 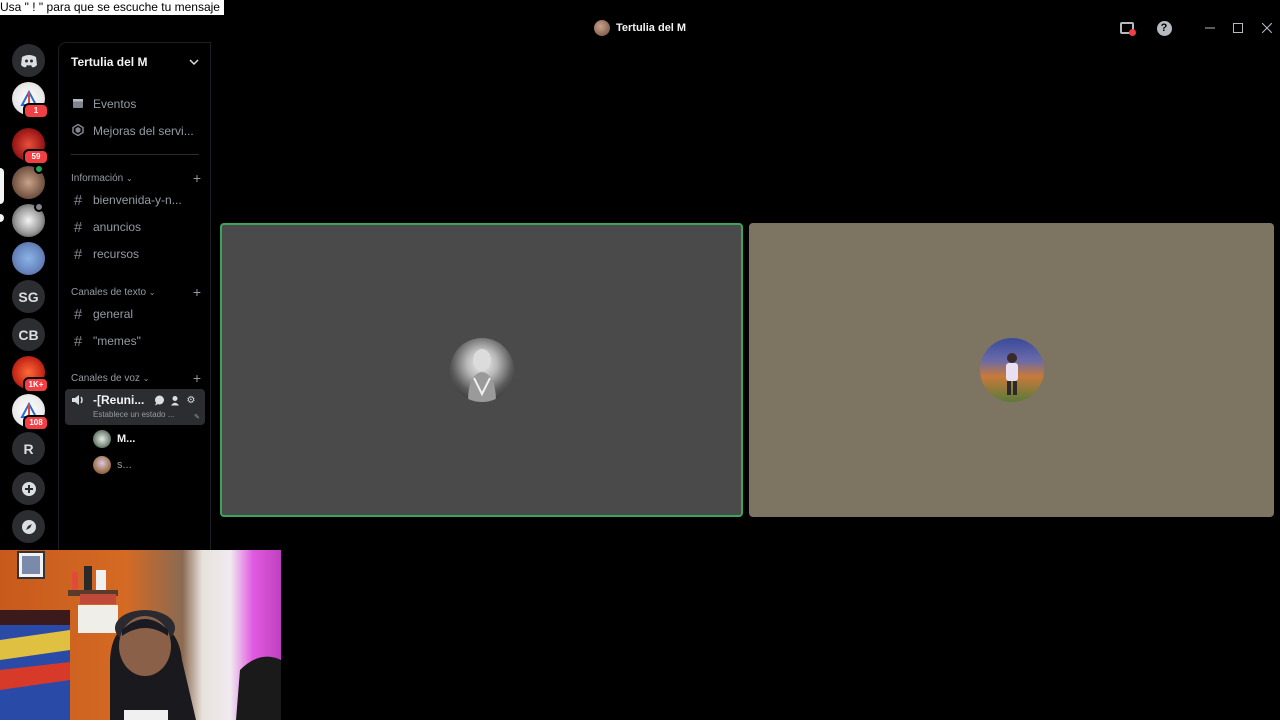 What do you see at coordinates (1238, 28) in the screenshot?
I see `maximize-icon` at bounding box center [1238, 28].